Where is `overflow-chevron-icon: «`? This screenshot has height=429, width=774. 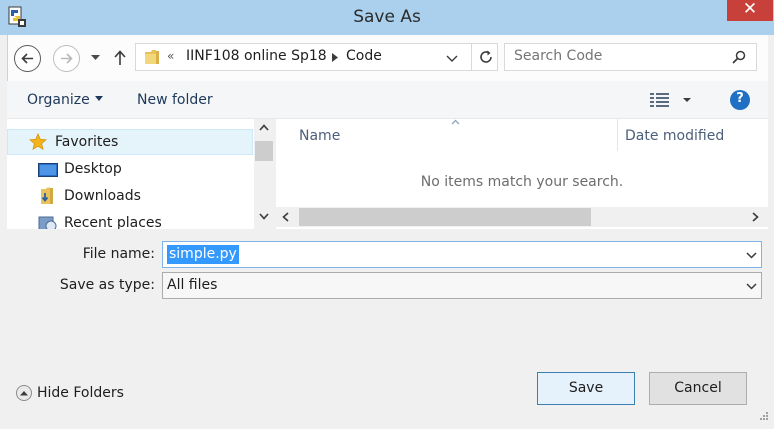
overflow-chevron-icon: « is located at coordinates (170, 56).